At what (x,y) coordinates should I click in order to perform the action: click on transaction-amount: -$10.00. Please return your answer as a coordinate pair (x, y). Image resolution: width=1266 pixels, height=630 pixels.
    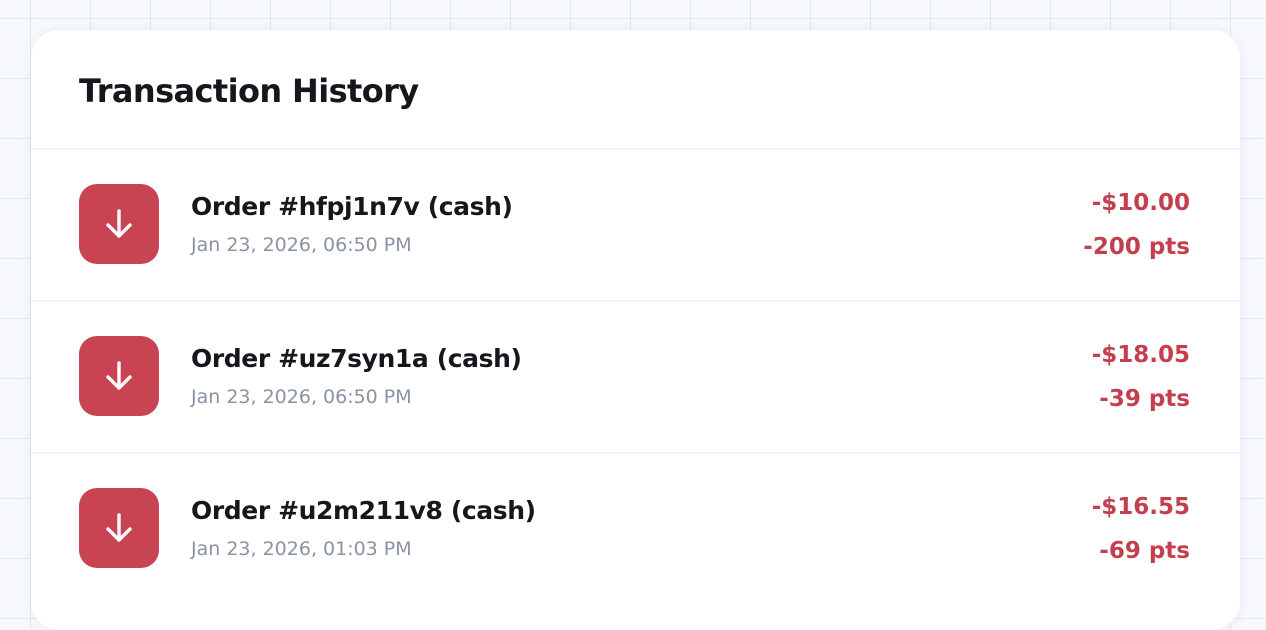
    Looking at the image, I should click on (1140, 203).